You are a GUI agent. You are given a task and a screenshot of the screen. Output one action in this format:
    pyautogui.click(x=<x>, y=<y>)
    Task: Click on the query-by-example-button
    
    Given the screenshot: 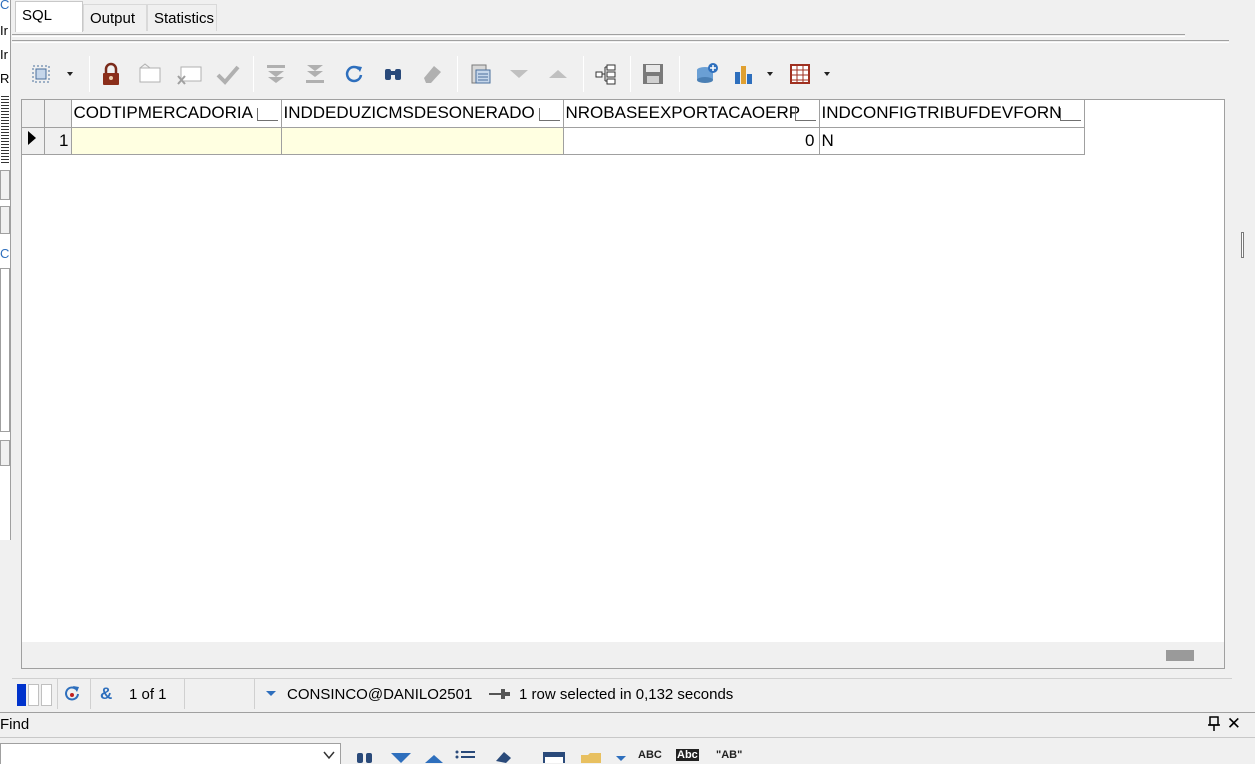 What is the action you would take?
    pyautogui.click(x=481, y=74)
    